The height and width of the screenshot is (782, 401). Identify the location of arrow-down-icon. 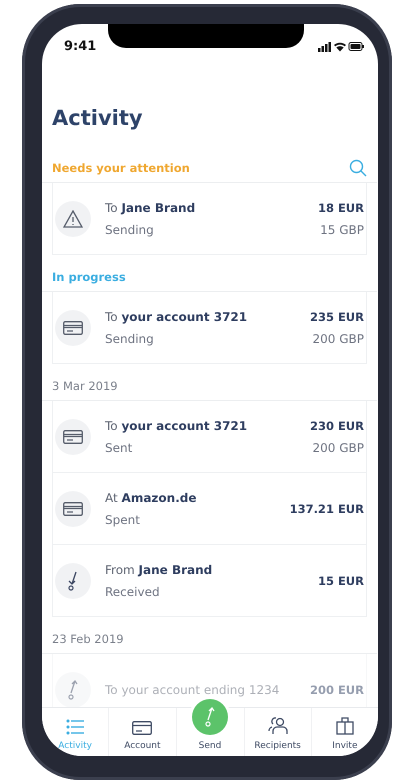
(73, 580).